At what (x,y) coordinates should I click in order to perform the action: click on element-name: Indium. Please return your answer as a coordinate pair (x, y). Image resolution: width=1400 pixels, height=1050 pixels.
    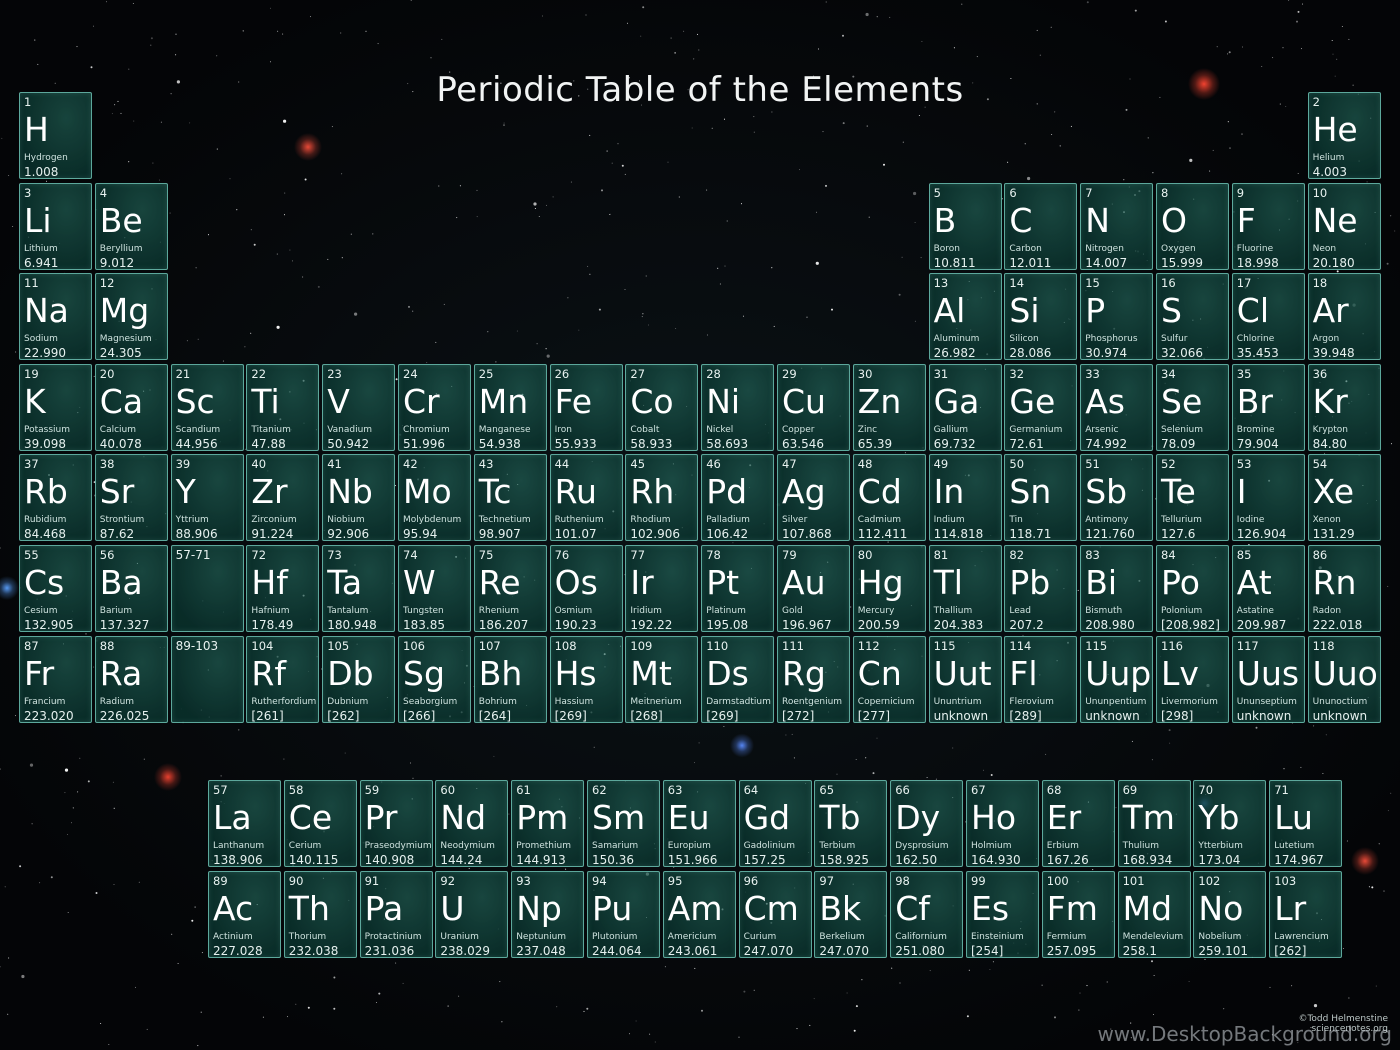
    Looking at the image, I should click on (949, 520).